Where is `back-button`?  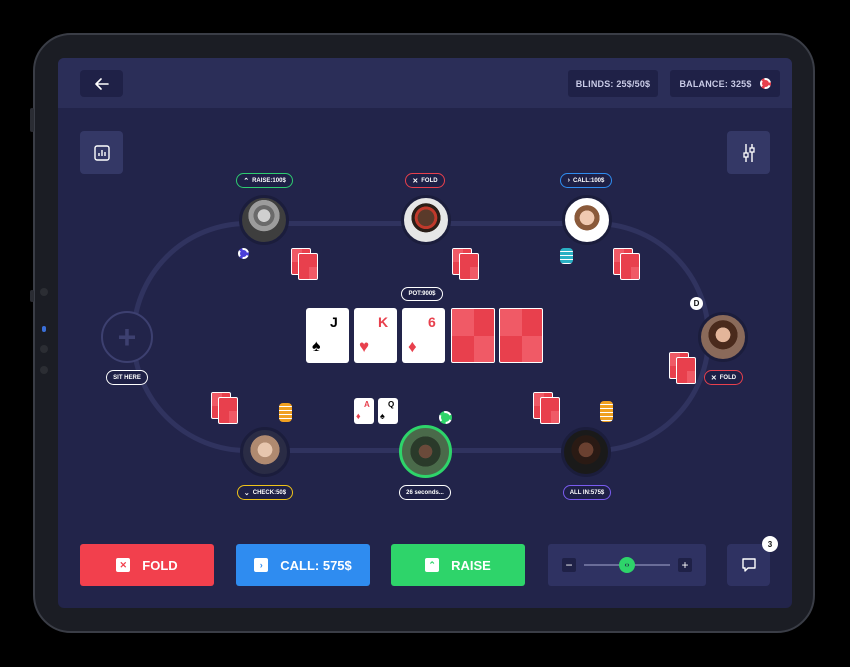
back-button is located at coordinates (101, 83).